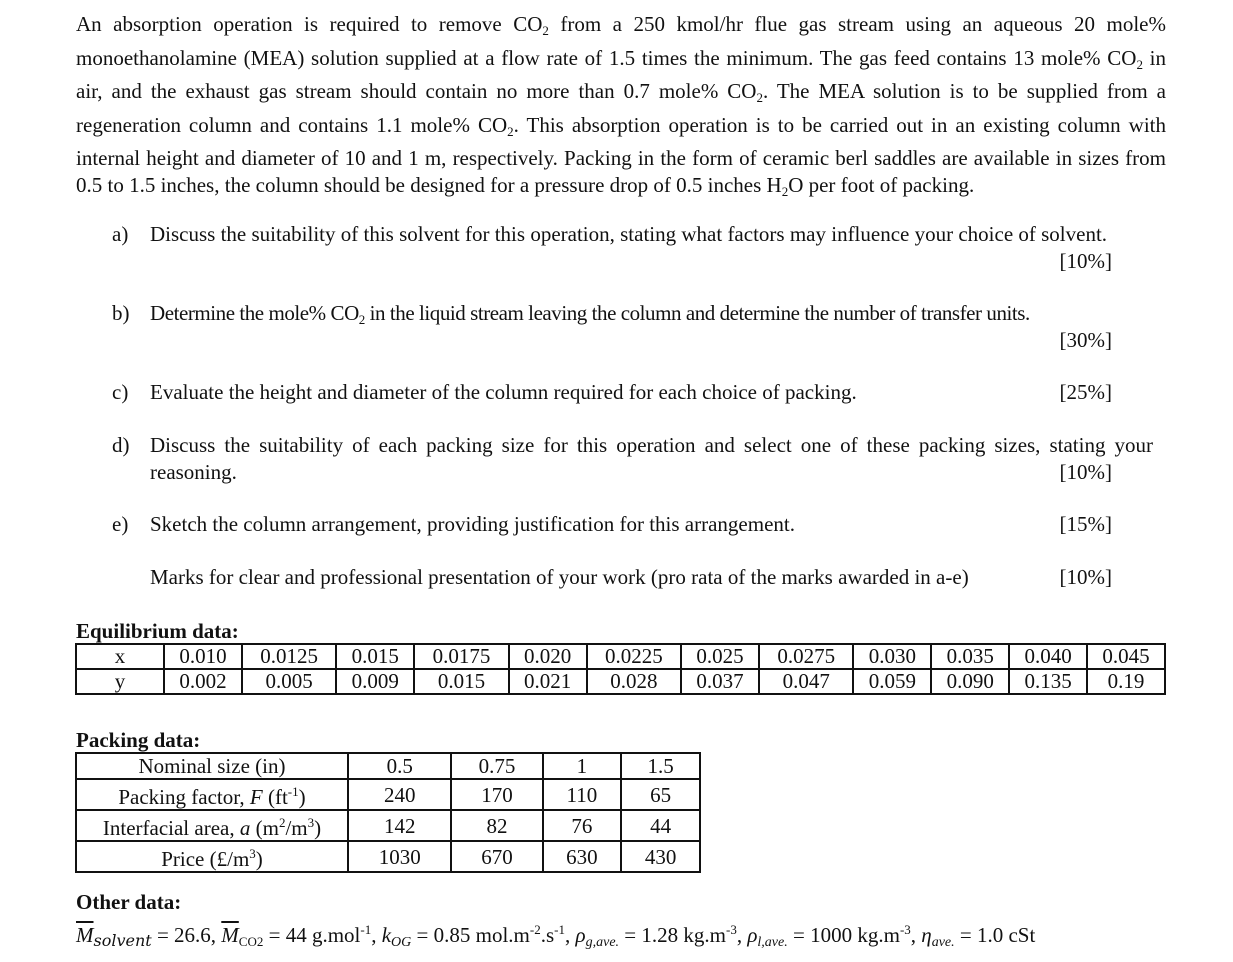 The width and height of the screenshot is (1233, 962). What do you see at coordinates (212, 856) in the screenshot?
I see `row-header: Price (£/m3)` at bounding box center [212, 856].